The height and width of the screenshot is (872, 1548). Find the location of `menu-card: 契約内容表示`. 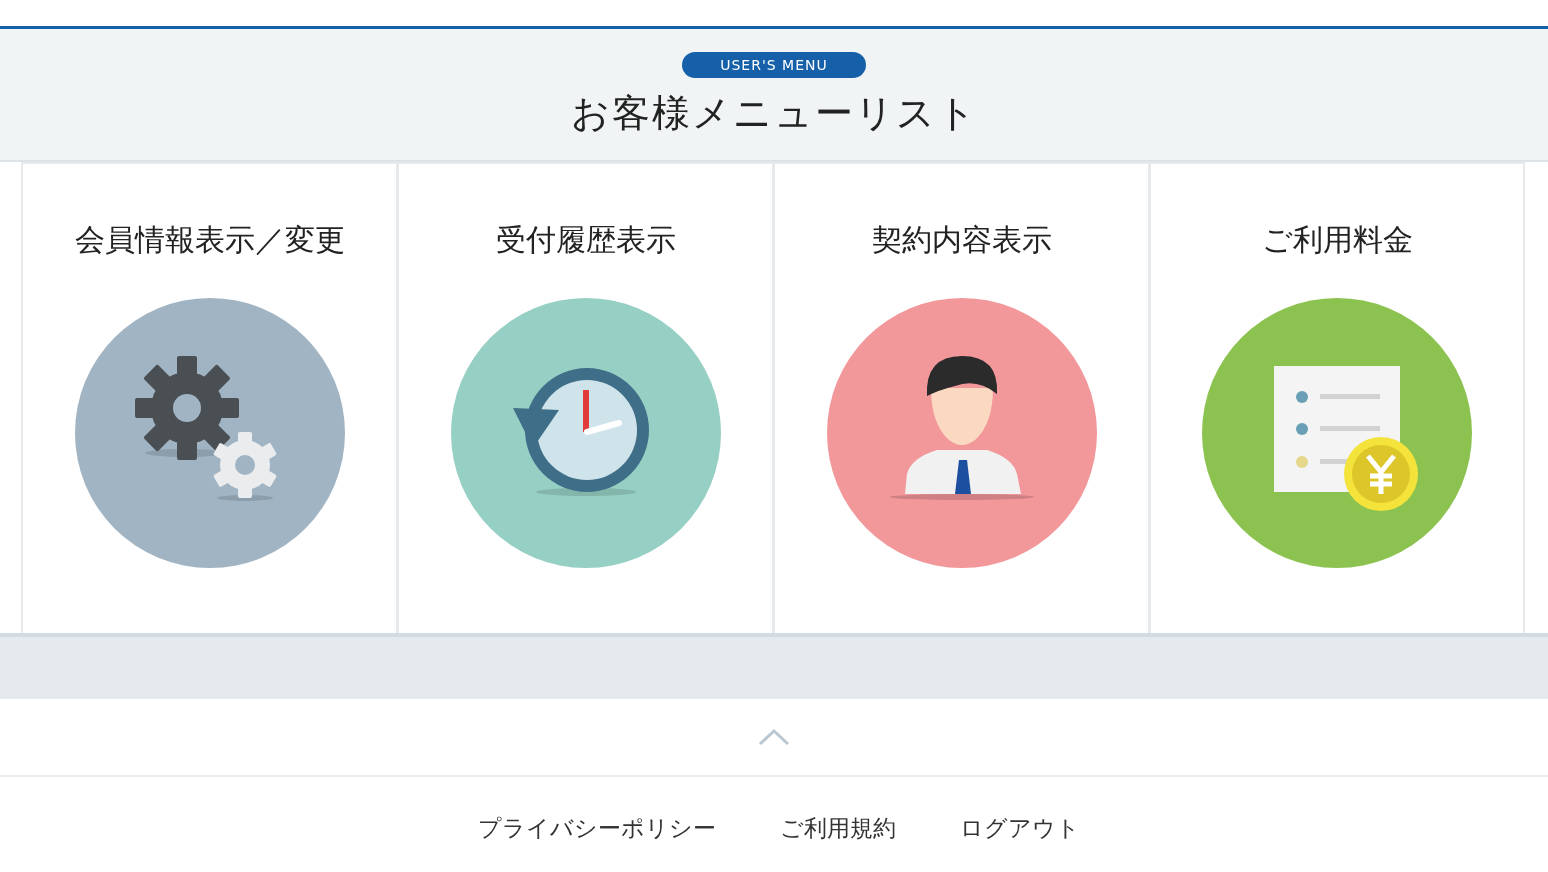

menu-card: 契約内容表示 is located at coordinates (961, 397).